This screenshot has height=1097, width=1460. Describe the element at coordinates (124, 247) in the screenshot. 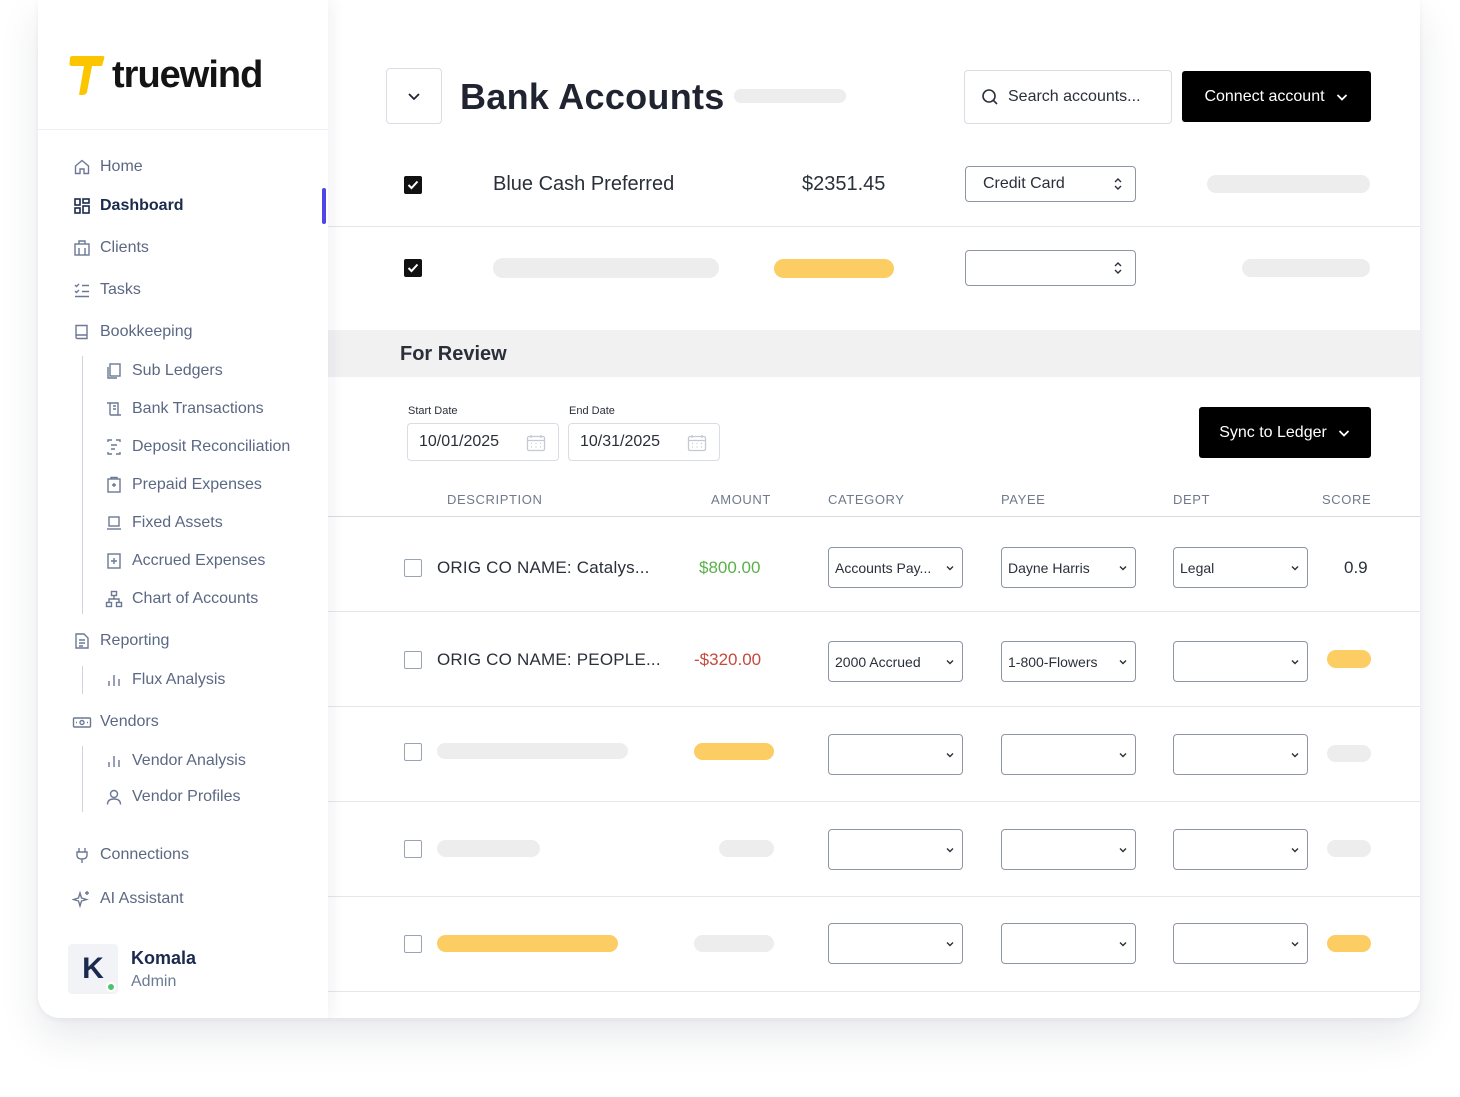

I see `sidebar-item-label: Clients` at that location.